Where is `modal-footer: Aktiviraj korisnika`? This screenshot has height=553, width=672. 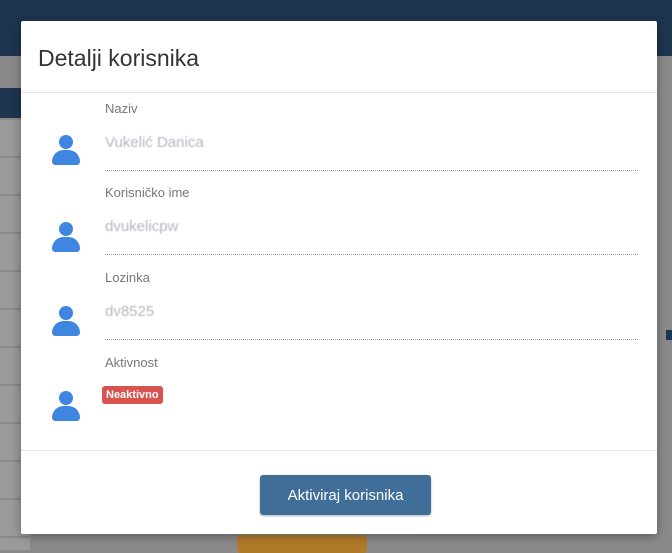
modal-footer: Aktiviraj korisnika is located at coordinates (339, 492).